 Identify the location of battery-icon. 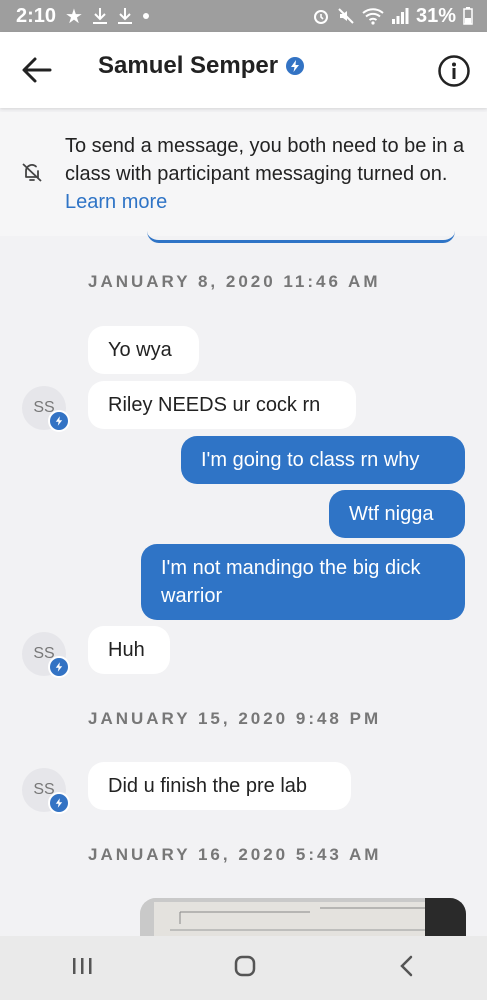
(468, 16).